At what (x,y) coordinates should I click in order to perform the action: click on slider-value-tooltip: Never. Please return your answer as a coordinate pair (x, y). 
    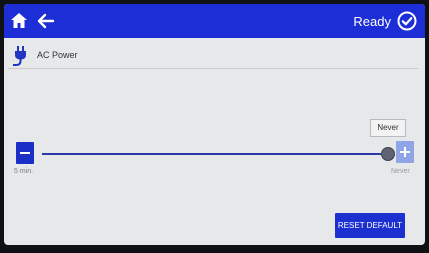
    Looking at the image, I should click on (388, 128).